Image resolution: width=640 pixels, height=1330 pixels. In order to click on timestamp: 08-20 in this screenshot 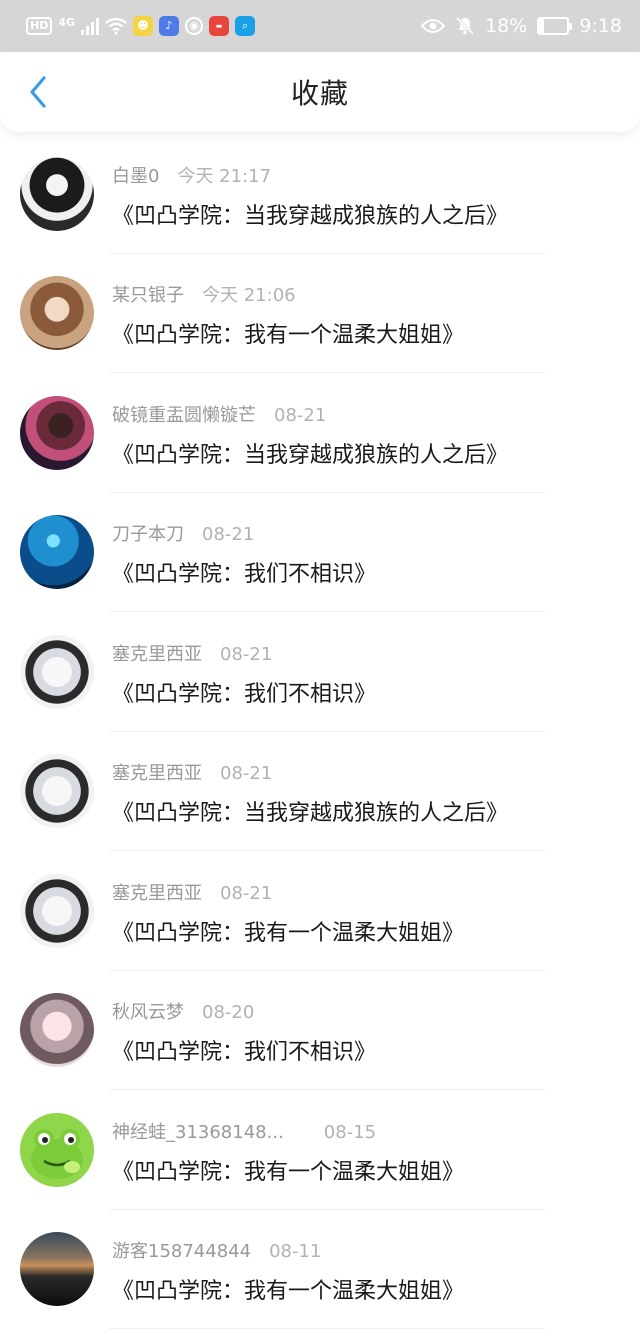, I will do `click(228, 1013)`.